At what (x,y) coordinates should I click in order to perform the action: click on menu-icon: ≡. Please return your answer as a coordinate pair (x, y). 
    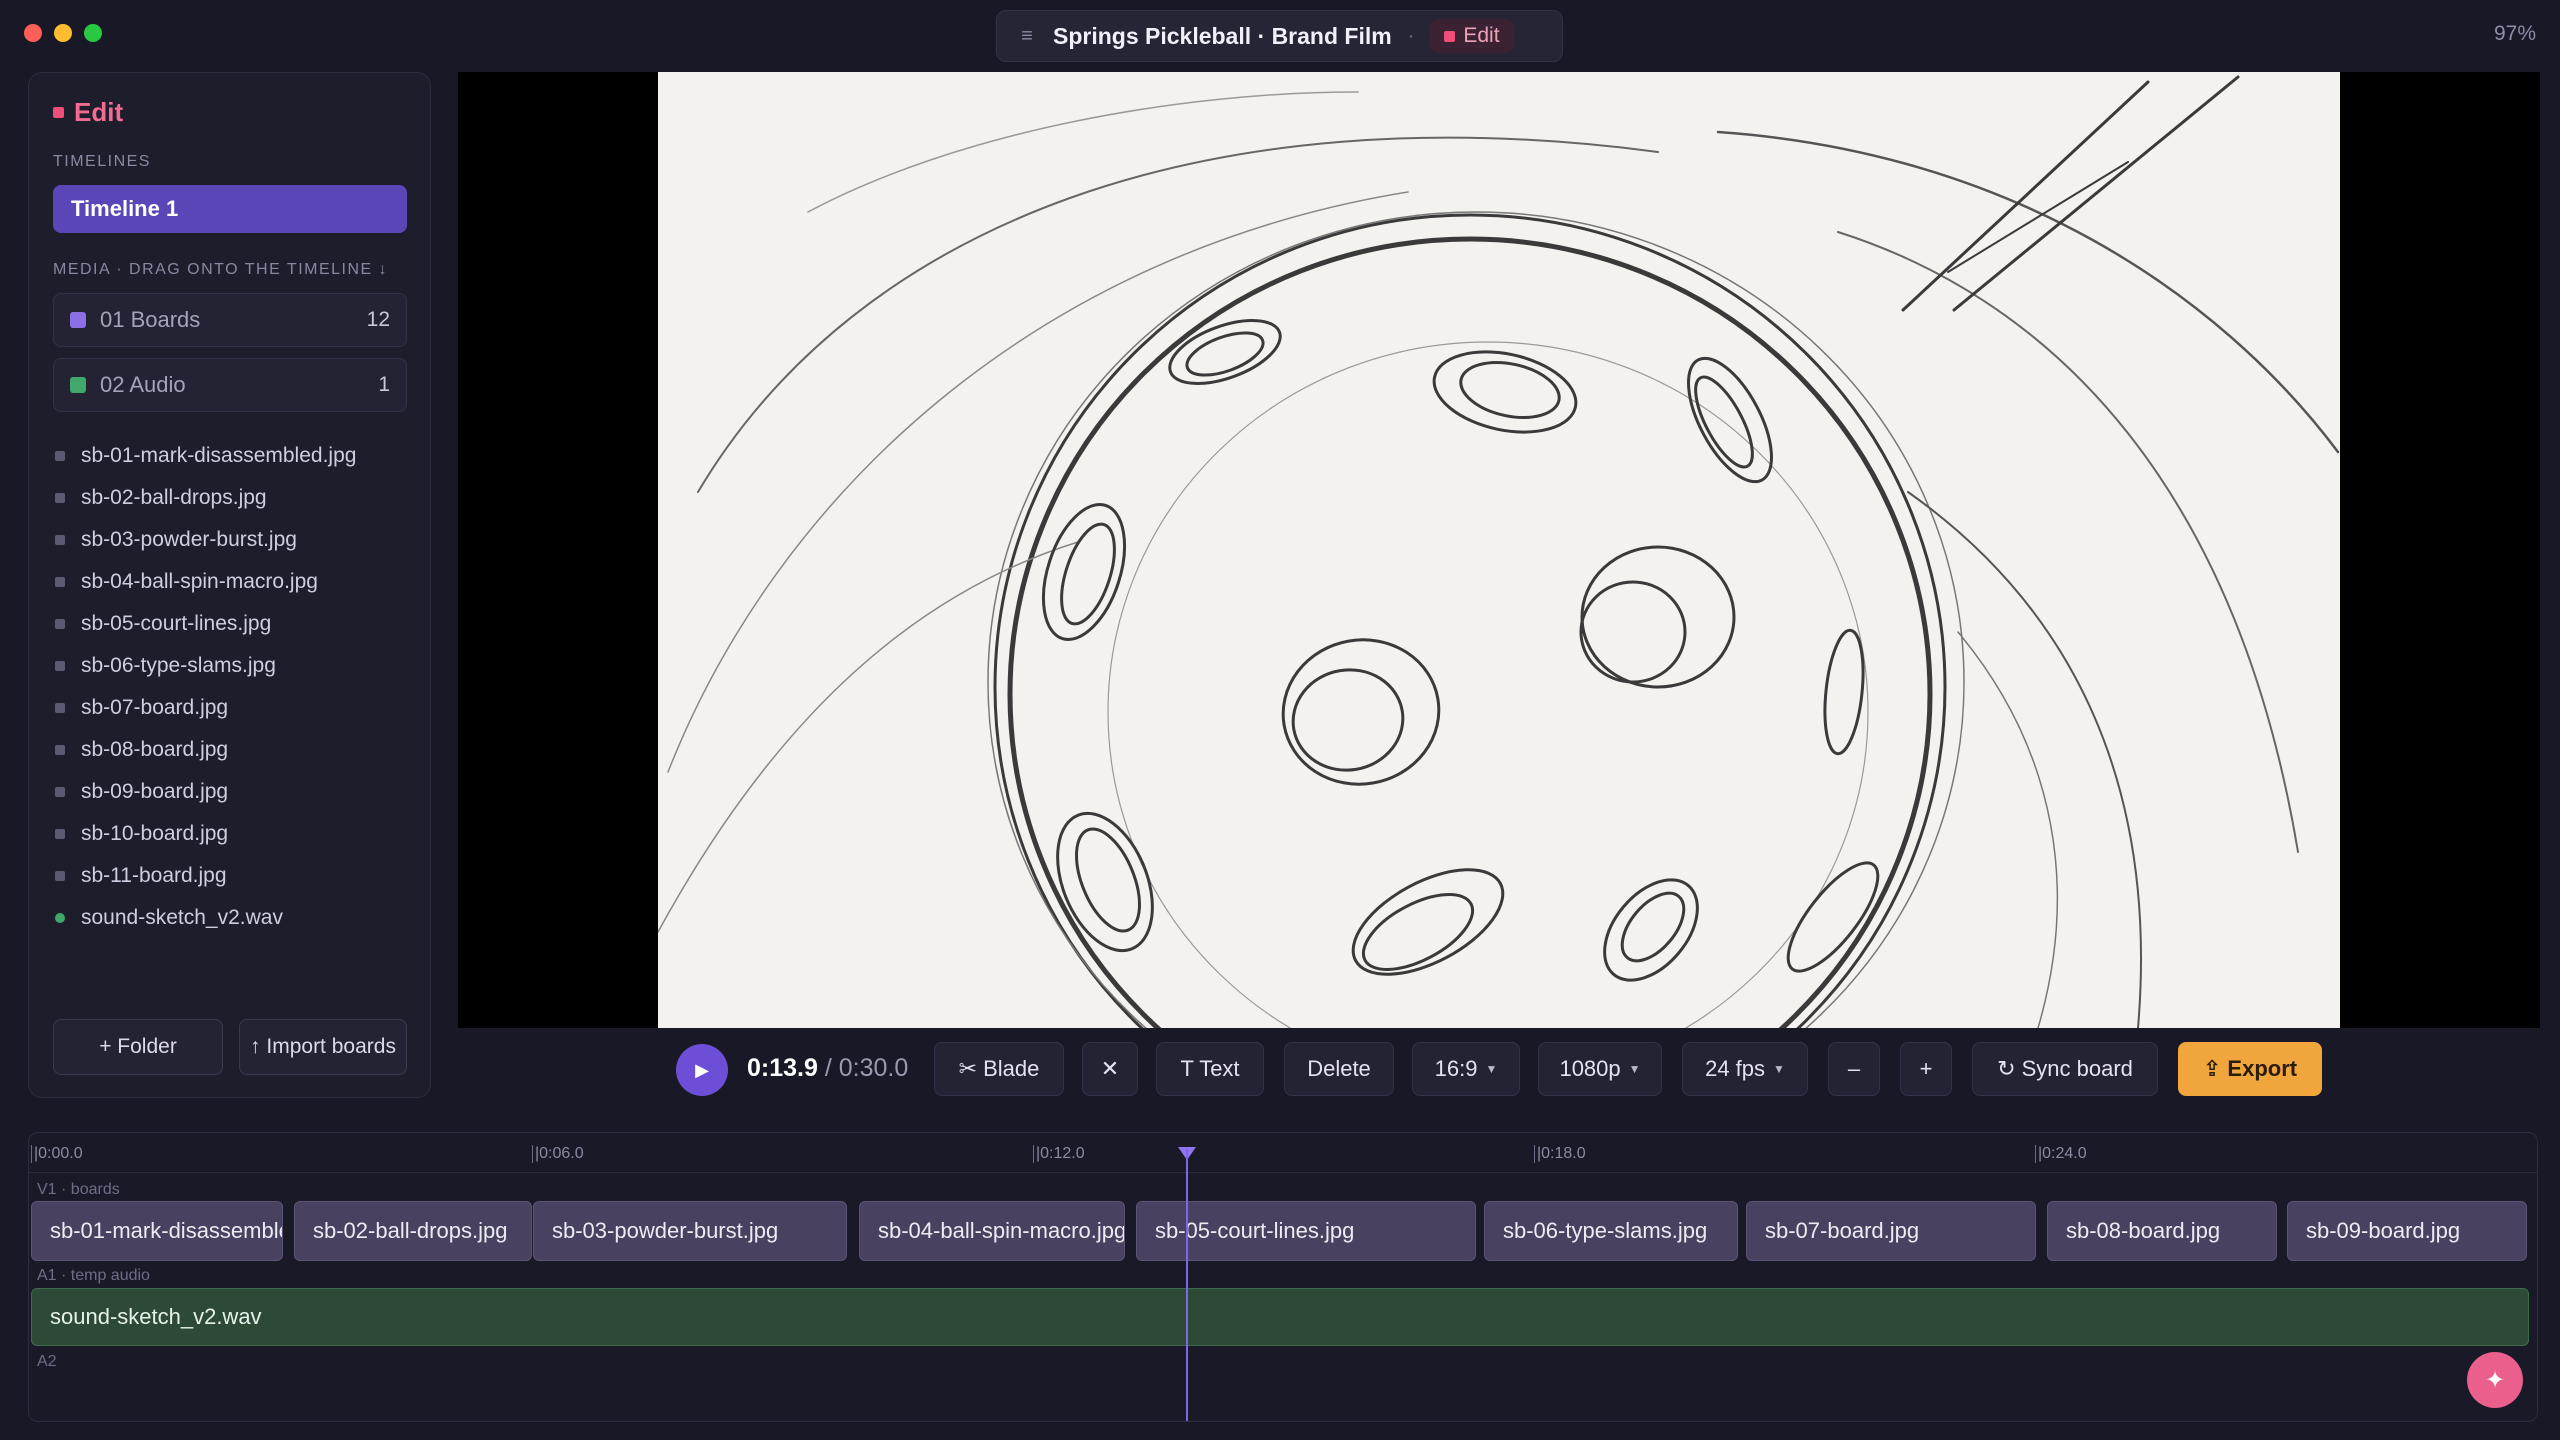
    Looking at the image, I should click on (1027, 36).